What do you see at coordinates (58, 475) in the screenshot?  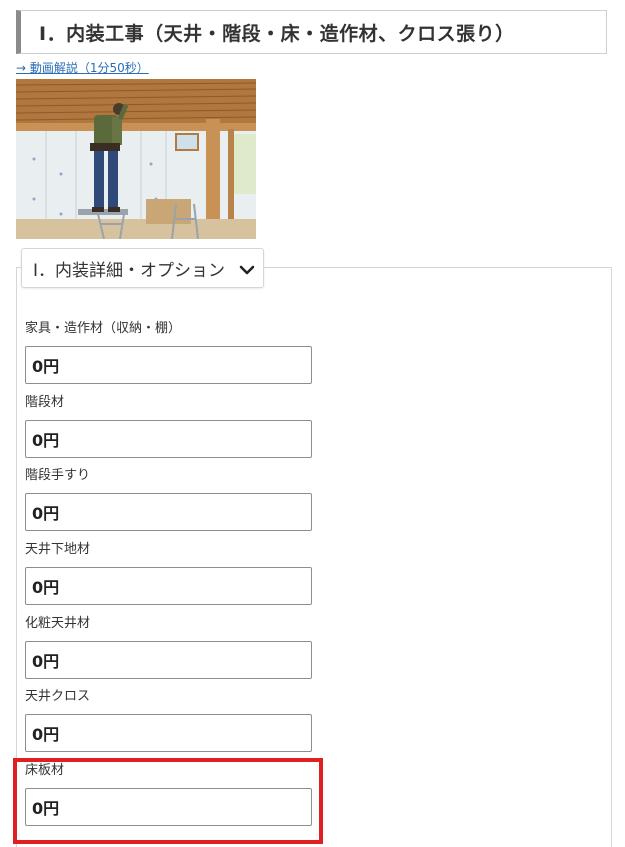 I see `field-label: 階段手すり` at bounding box center [58, 475].